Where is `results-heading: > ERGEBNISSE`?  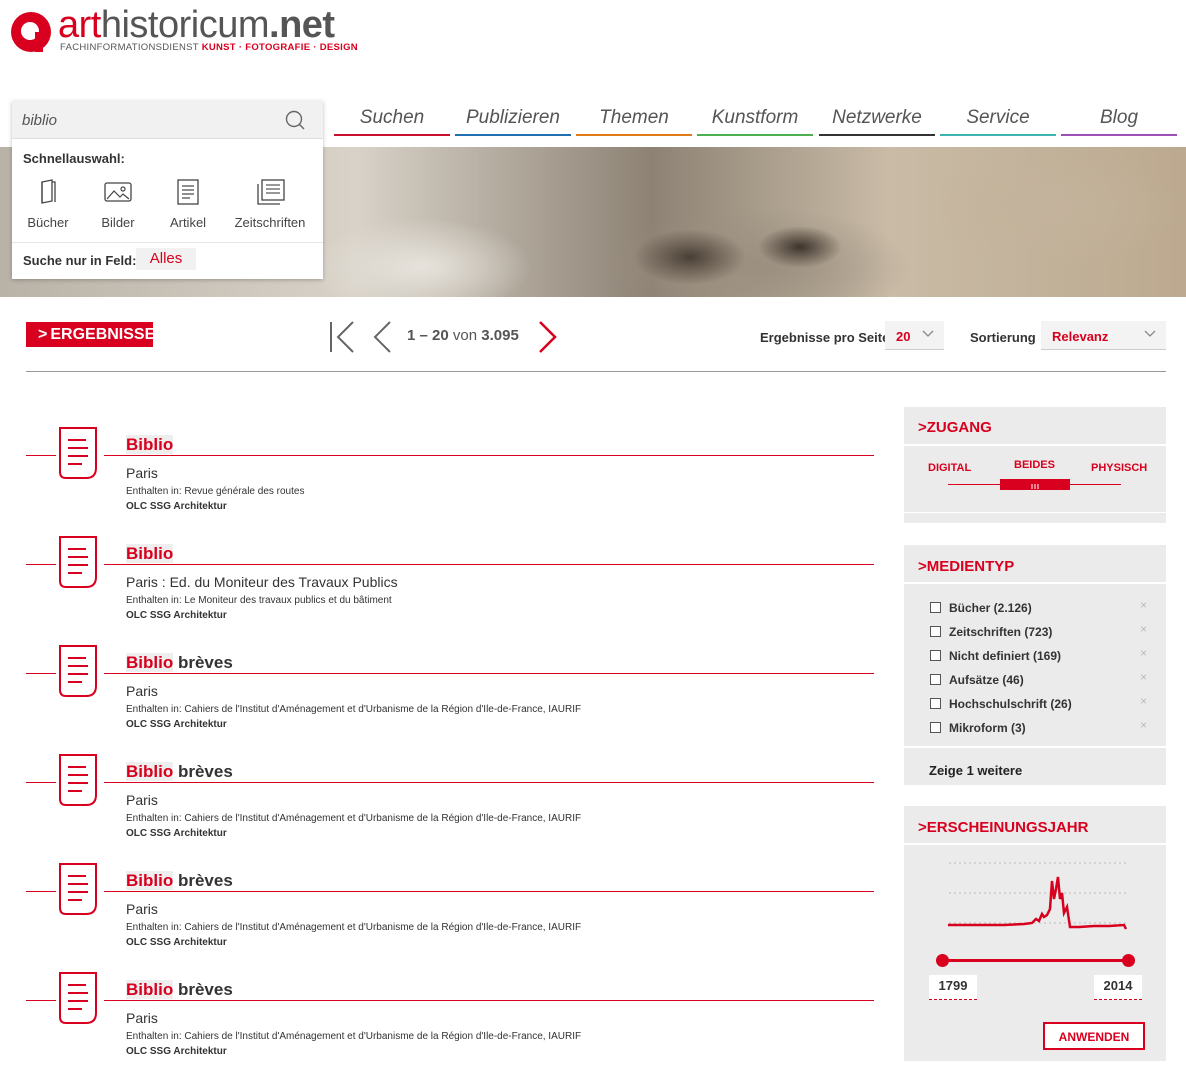 results-heading: > ERGEBNISSE is located at coordinates (90, 334).